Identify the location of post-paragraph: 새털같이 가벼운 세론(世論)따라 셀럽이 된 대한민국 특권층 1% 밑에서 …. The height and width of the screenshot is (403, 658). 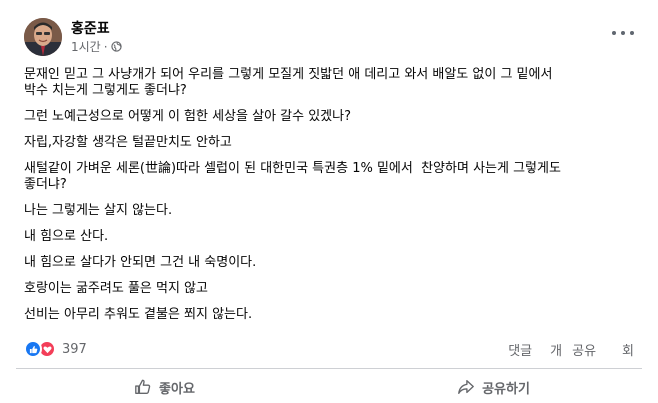
(292, 176).